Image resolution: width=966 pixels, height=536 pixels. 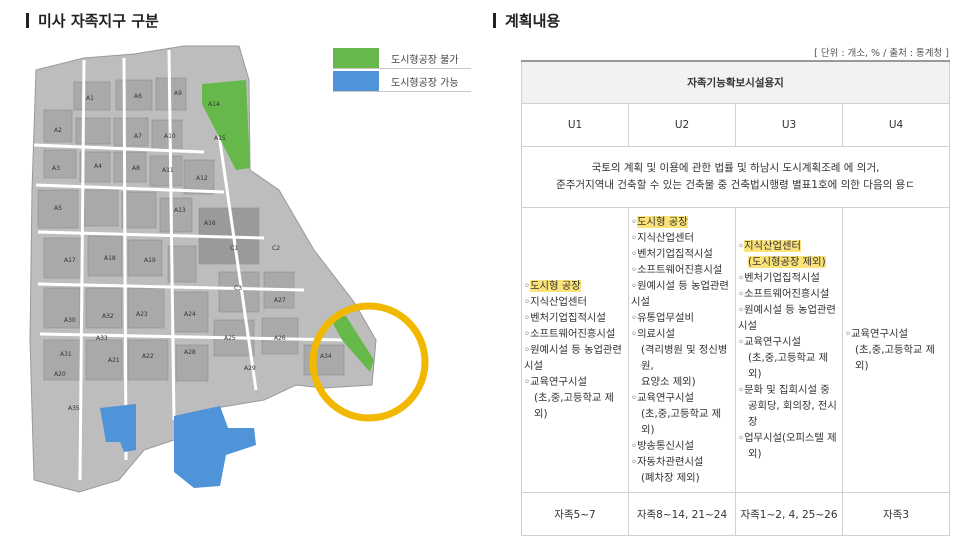 I want to click on map-block-label: A14, so click(x=214, y=104).